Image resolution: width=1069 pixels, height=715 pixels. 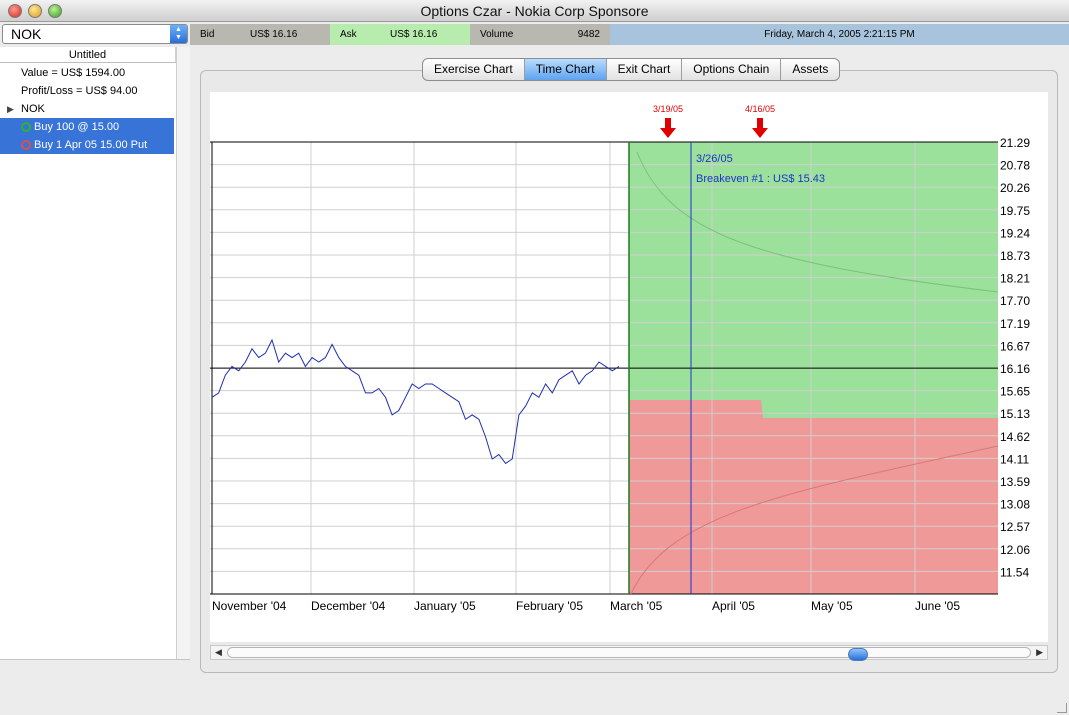 I want to click on ask-cell: Ask US$ 16.16, so click(x=400, y=34).